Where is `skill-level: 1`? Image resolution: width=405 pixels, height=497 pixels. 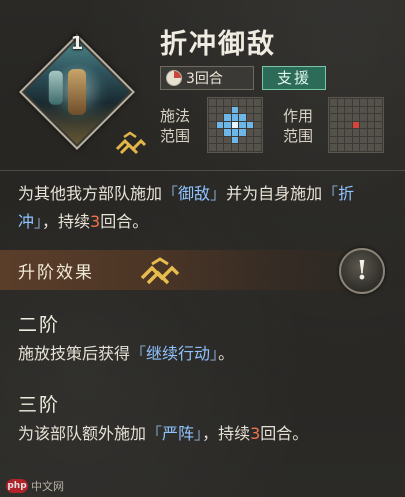 skill-level: 1 is located at coordinates (77, 43).